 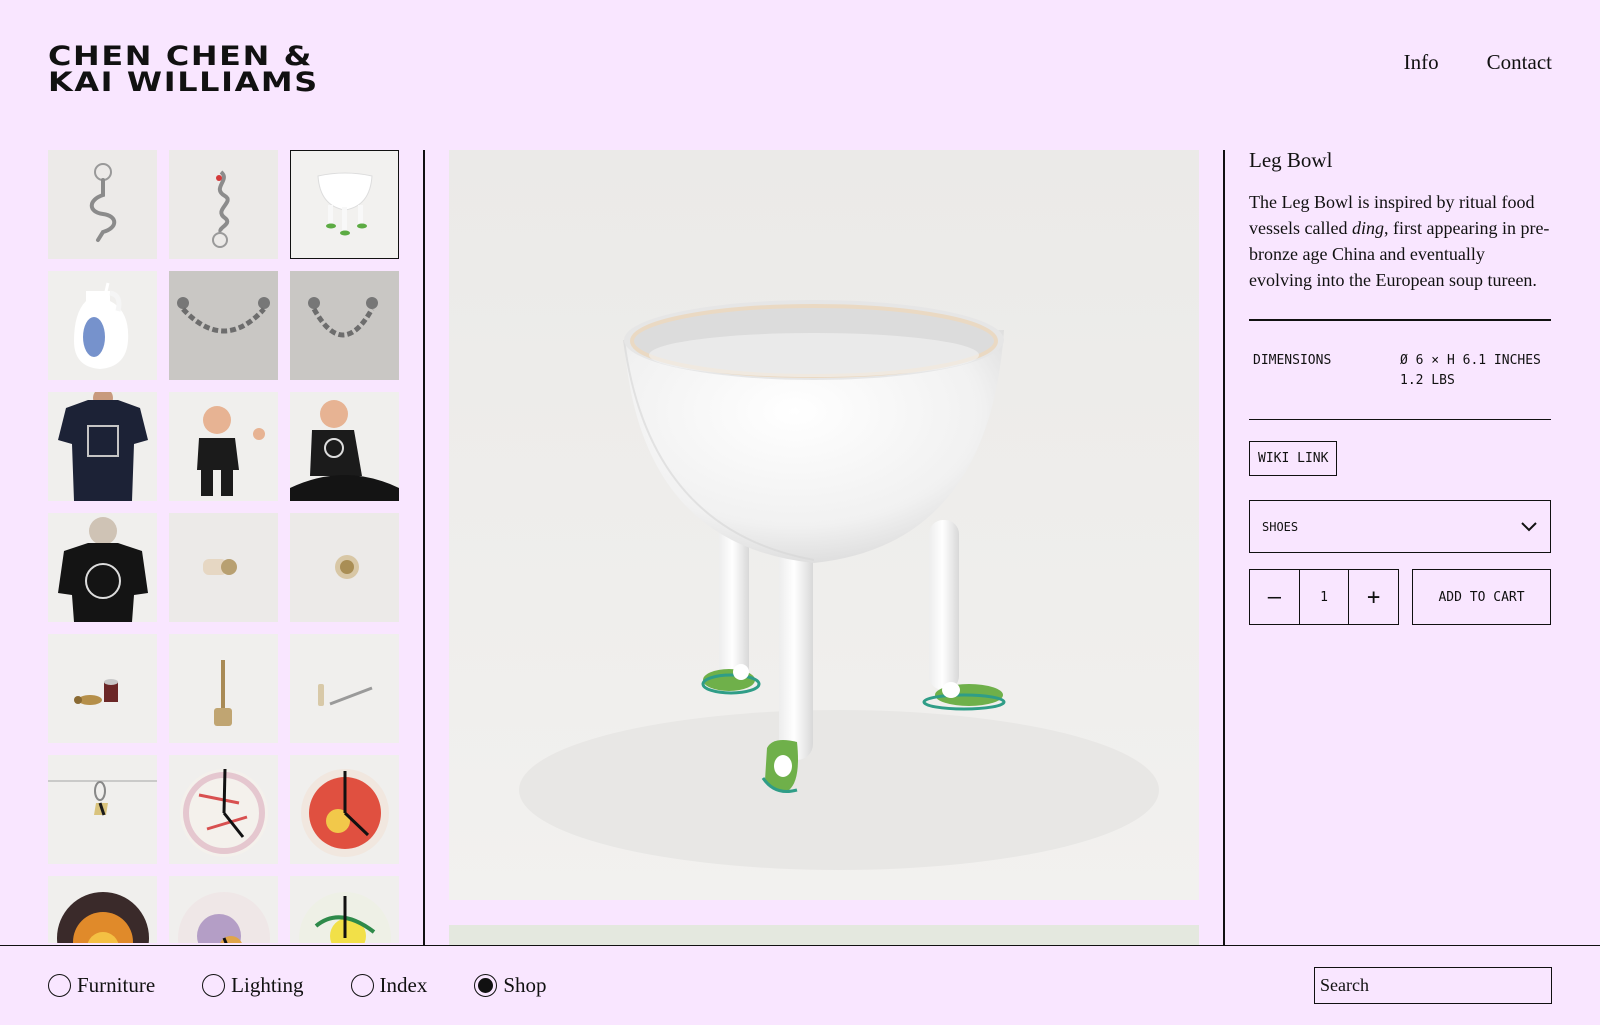 I want to click on thumbnail-wall-knob-side, so click(x=223, y=567).